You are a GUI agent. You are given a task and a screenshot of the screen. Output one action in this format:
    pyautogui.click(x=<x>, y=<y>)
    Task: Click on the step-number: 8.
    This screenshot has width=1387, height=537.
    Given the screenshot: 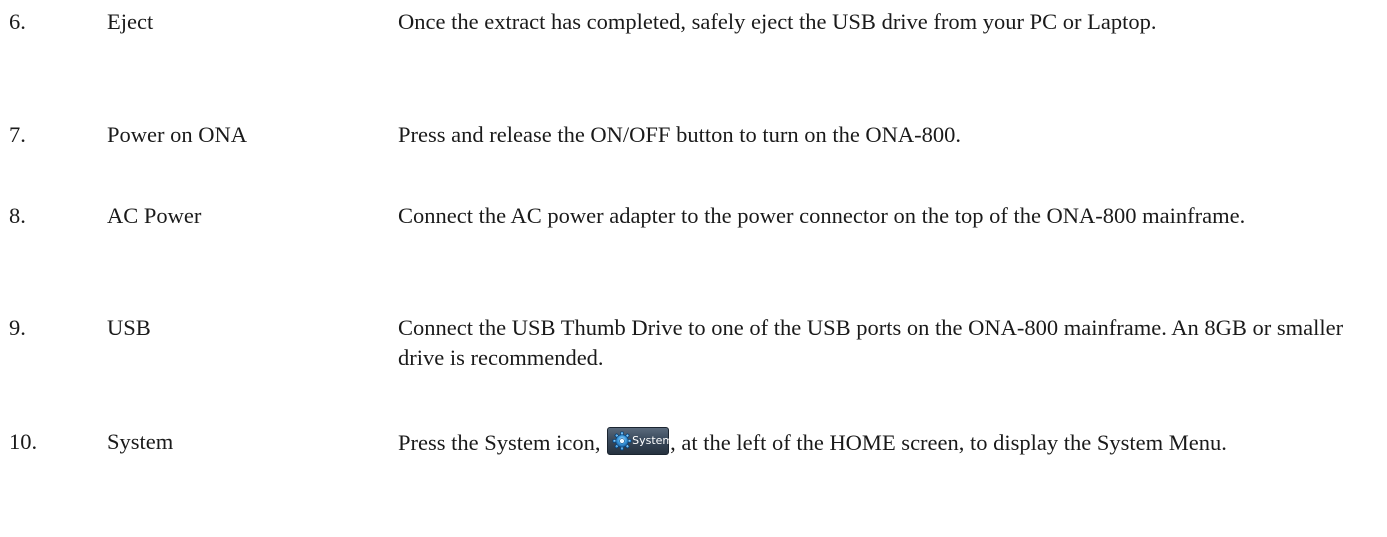 What is the action you would take?
    pyautogui.click(x=17, y=215)
    